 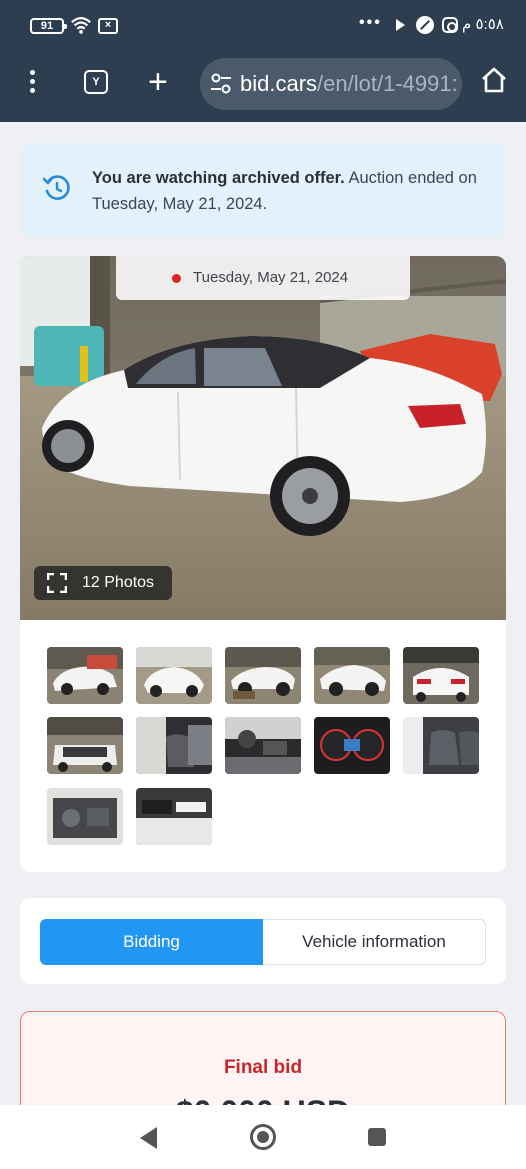 I want to click on tabs-icon: Y, so click(x=96, y=82).